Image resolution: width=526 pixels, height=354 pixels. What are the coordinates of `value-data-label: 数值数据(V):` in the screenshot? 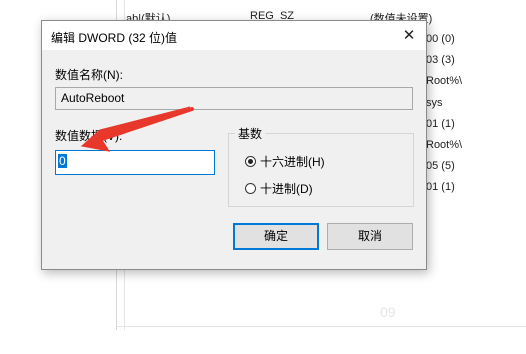 It's located at (89, 136).